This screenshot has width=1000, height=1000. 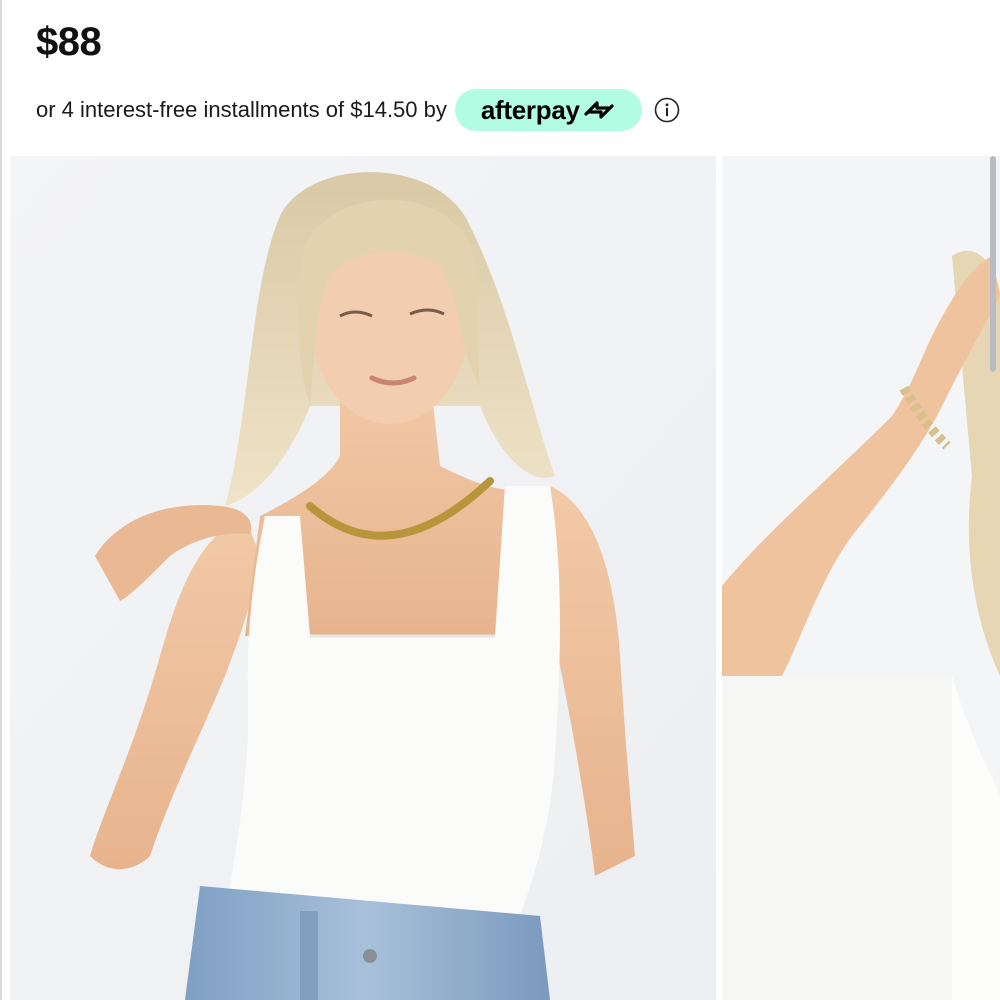 I want to click on info-icon, so click(x=667, y=110).